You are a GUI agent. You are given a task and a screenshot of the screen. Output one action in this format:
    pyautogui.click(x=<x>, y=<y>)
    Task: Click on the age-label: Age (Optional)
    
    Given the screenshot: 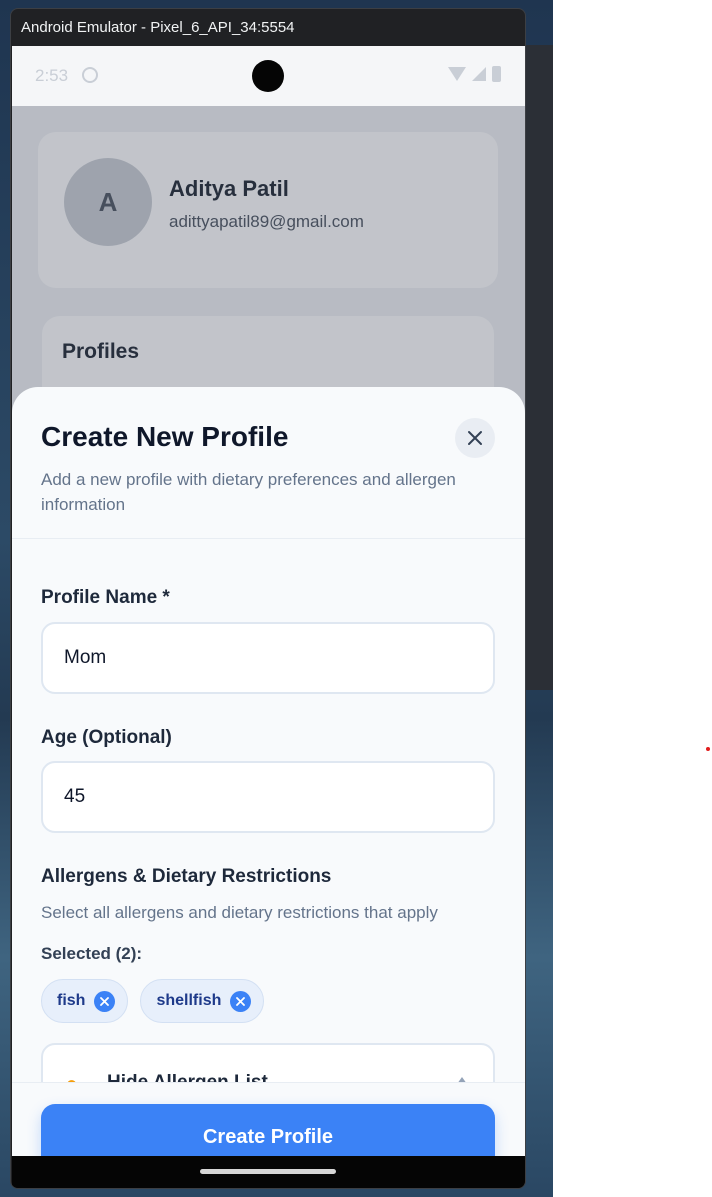 What is the action you would take?
    pyautogui.click(x=106, y=737)
    